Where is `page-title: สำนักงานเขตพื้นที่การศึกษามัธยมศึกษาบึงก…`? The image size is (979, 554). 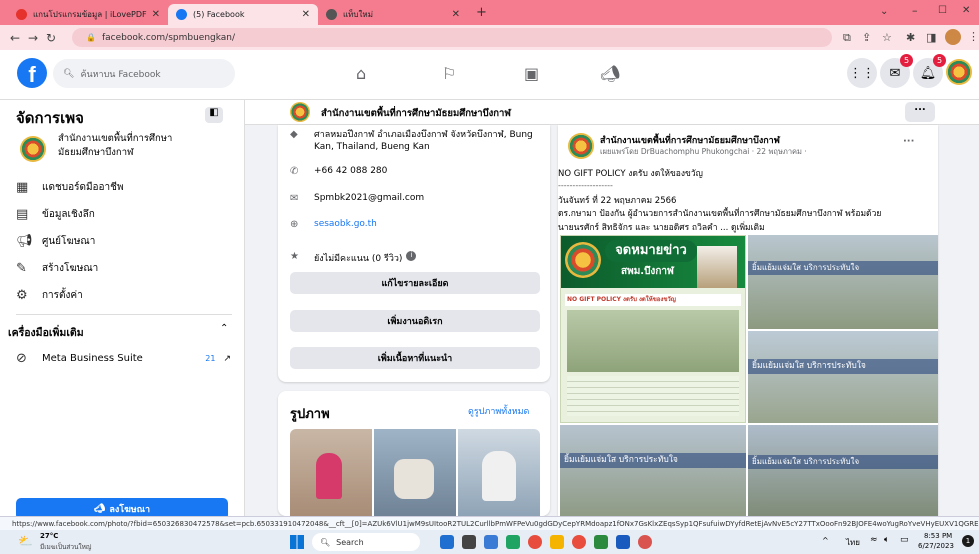 page-title: สำนักงานเขตพื้นที่การศึกษามัธยมศึกษาบึงก… is located at coordinates (416, 113).